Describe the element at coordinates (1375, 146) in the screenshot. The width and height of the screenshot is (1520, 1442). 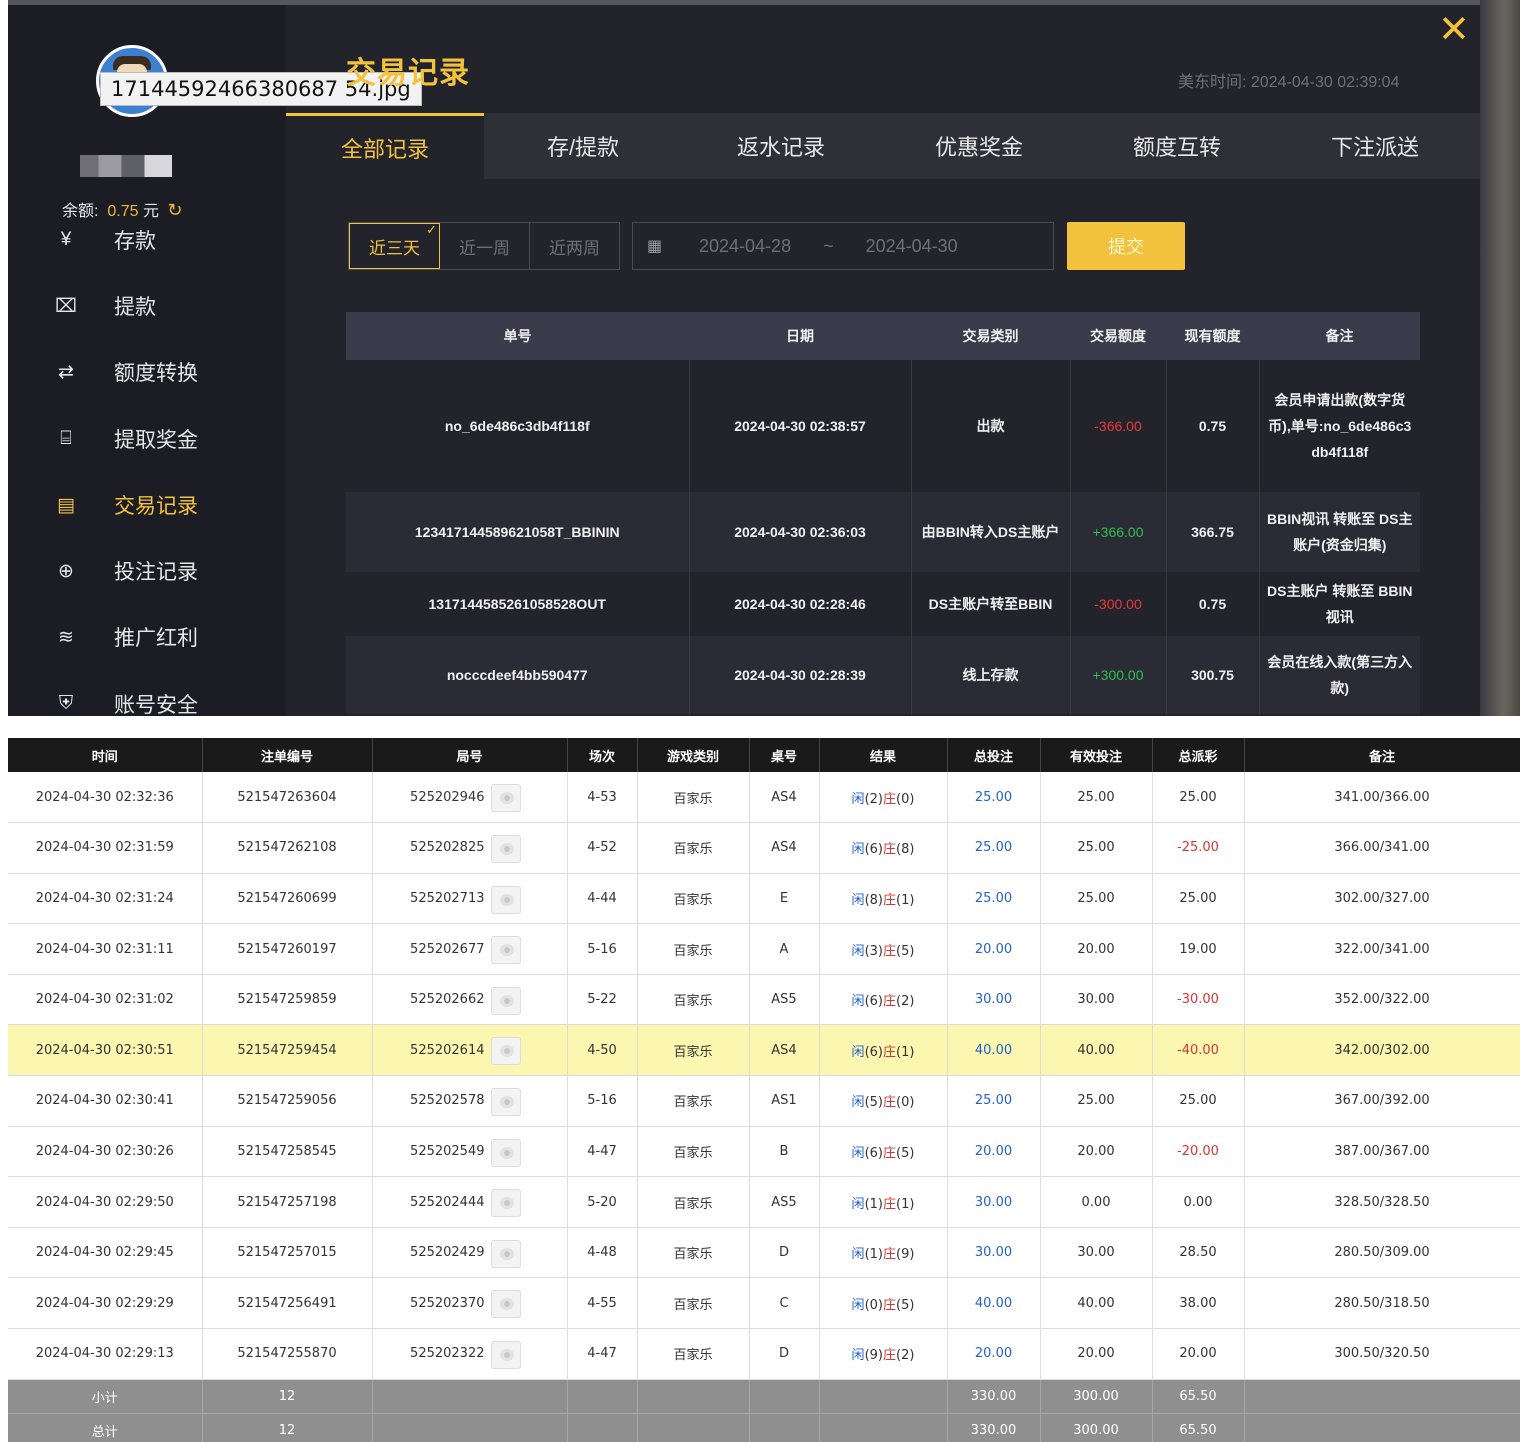
I see `tab-5: 下注派送` at that location.